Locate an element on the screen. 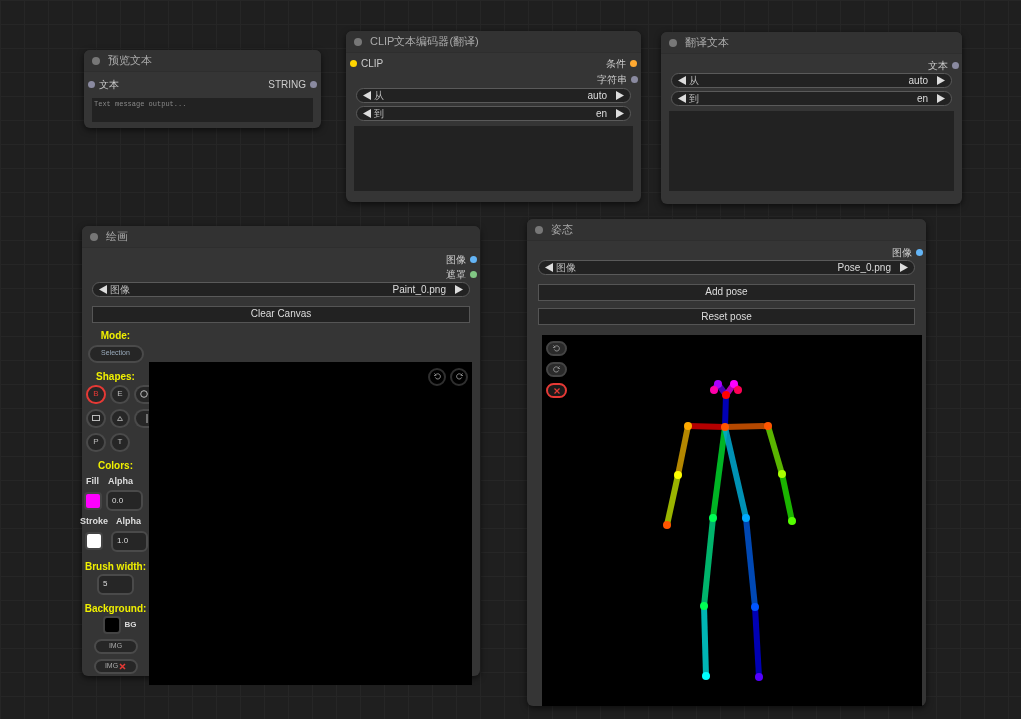 This screenshot has width=1021, height=719. input-label: 文本 is located at coordinates (109, 84).